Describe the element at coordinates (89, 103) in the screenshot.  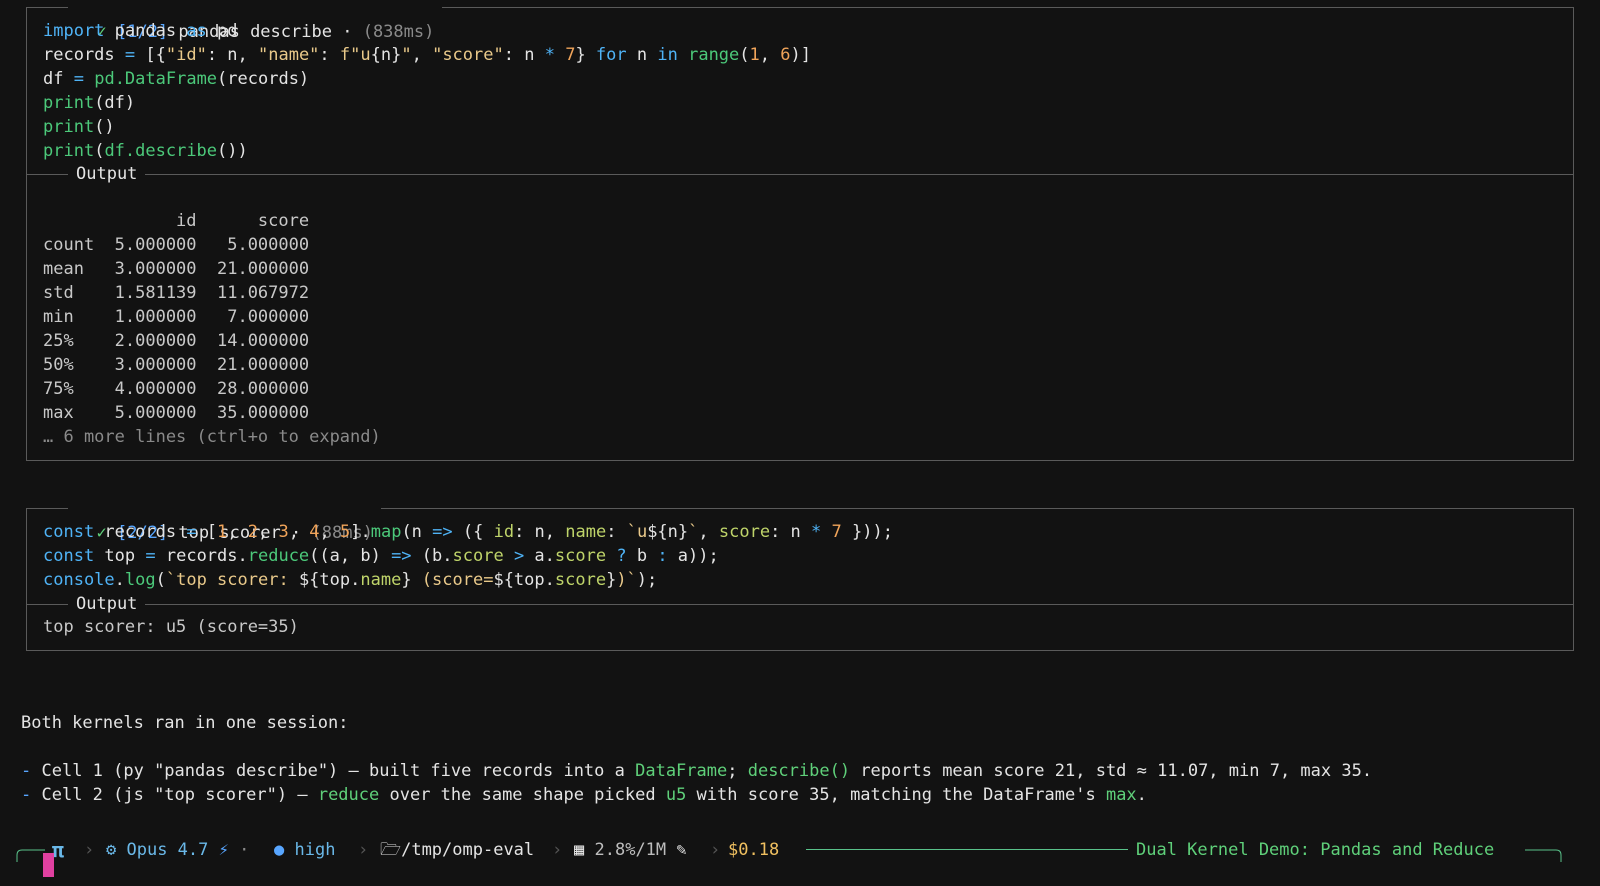
I see `code-line: print(df)` at that location.